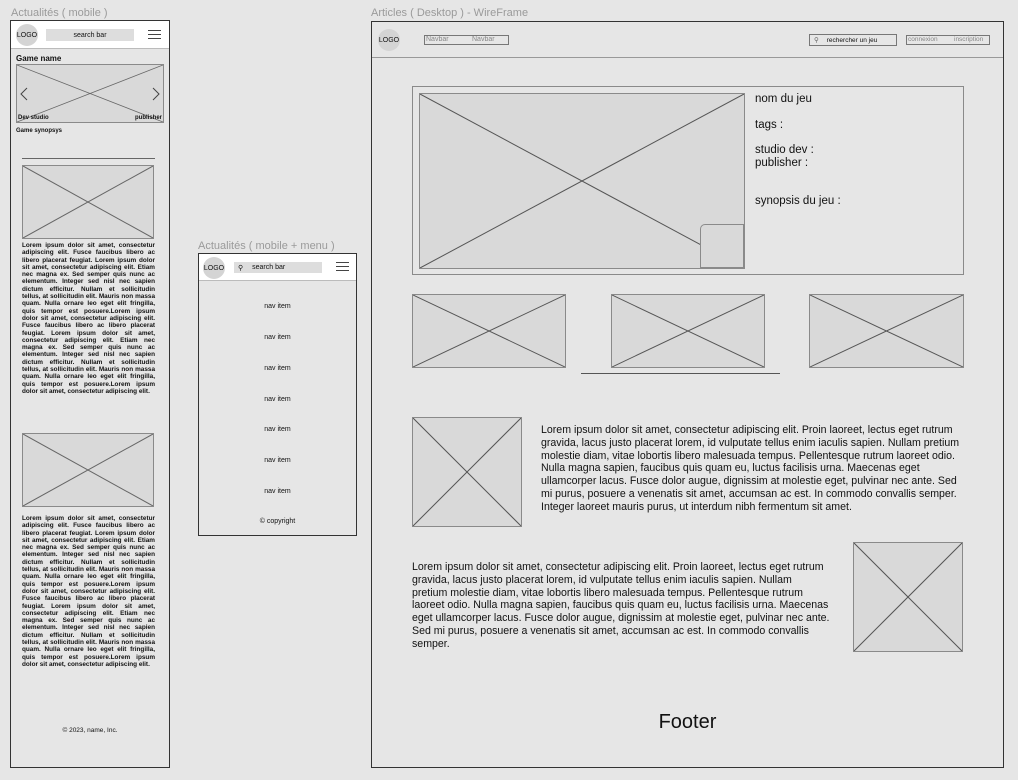 The height and width of the screenshot is (780, 1018). Describe the element at coordinates (389, 40) in the screenshot. I see `desktop-logo: LOGO` at that location.